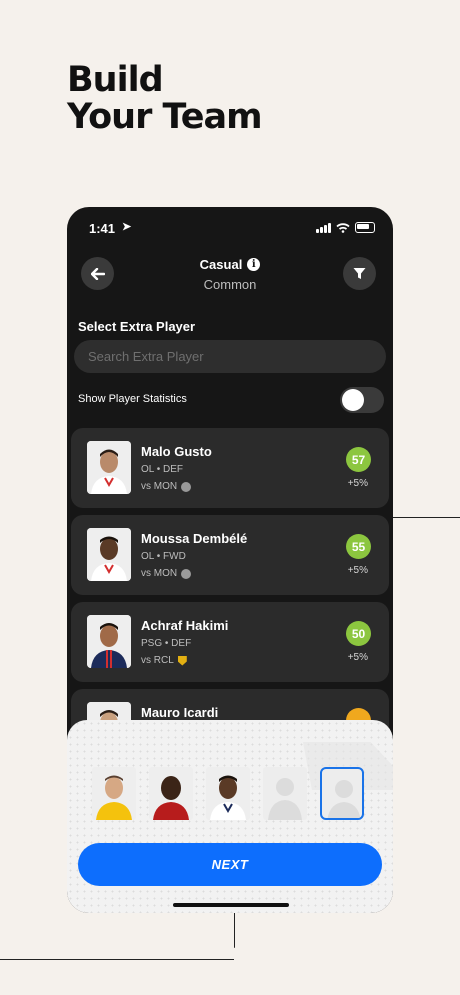  Describe the element at coordinates (230, 864) in the screenshot. I see `next-button: NEXT` at that location.